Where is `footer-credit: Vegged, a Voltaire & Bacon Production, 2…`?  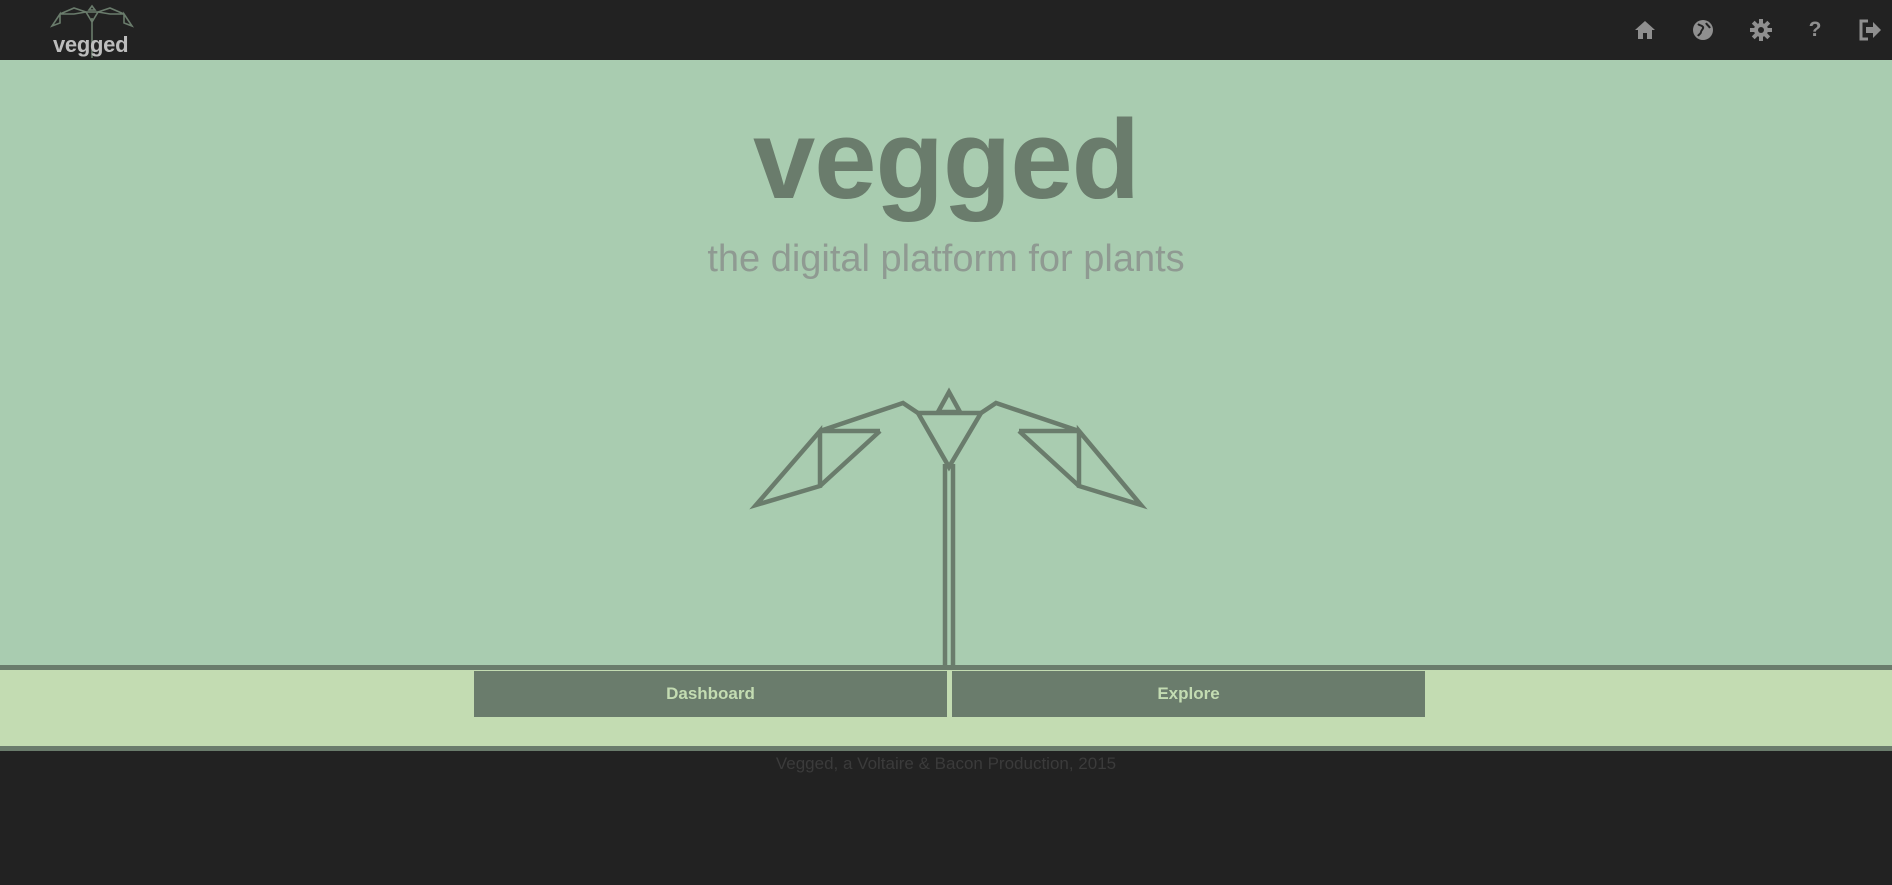 footer-credit: Vegged, a Voltaire & Bacon Production, 2… is located at coordinates (946, 763).